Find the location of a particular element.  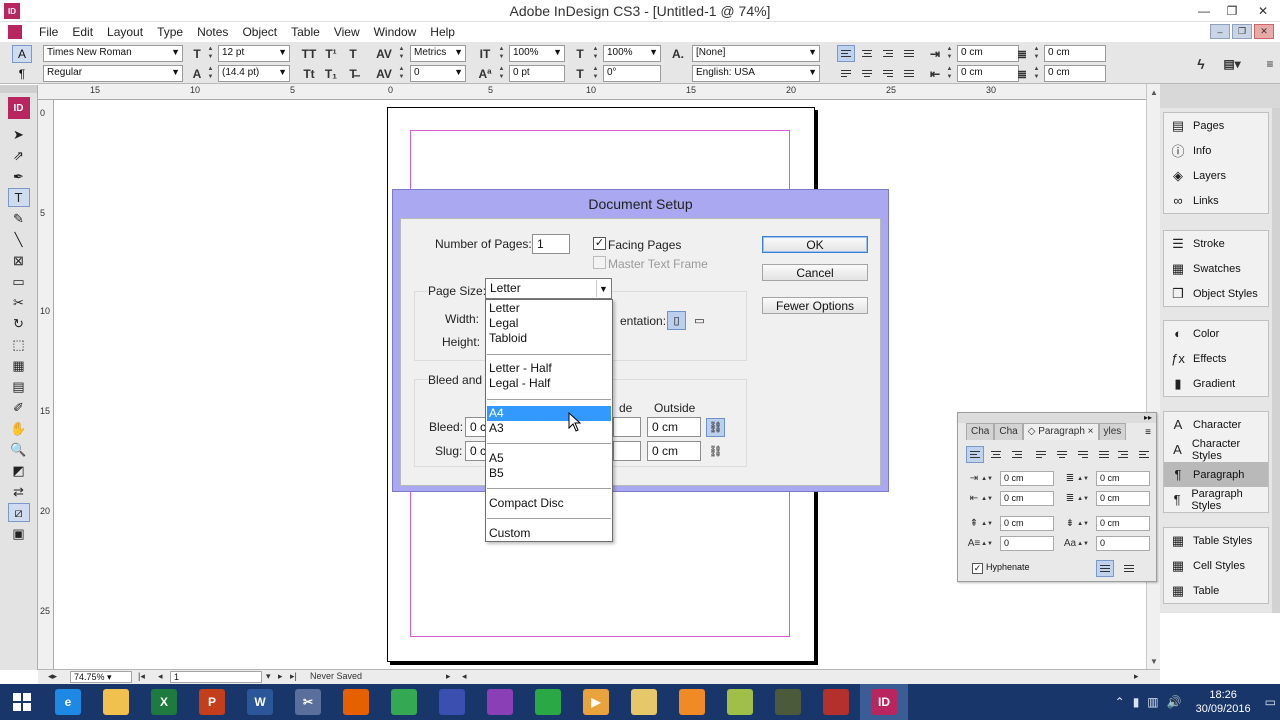

pp-first-line-indent-field: 0 cm is located at coordinates (1027, 498).